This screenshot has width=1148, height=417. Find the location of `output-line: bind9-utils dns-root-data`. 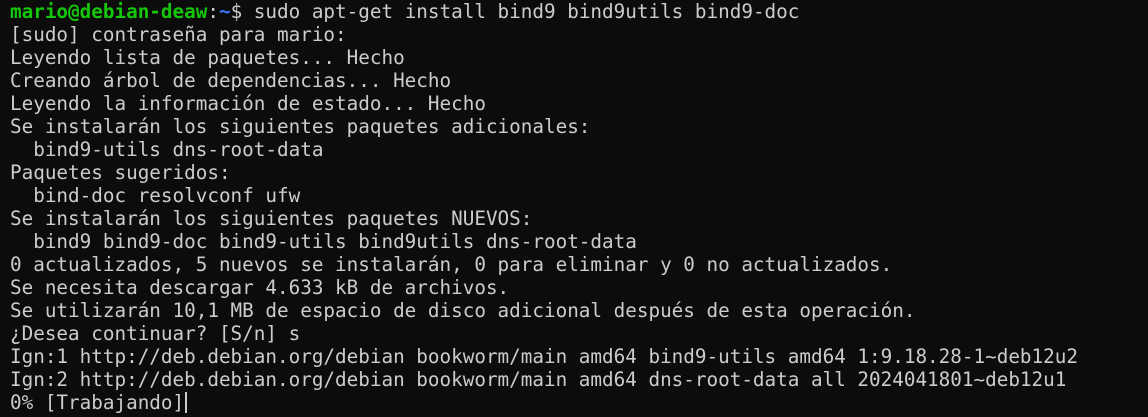

output-line: bind9-utils dns-root-data is located at coordinates (167, 149).